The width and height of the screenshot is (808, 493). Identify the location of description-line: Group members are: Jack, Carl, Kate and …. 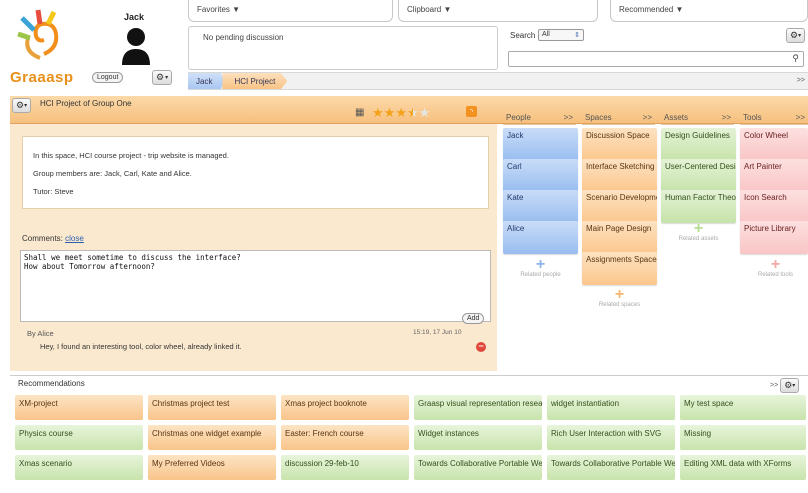
(112, 173).